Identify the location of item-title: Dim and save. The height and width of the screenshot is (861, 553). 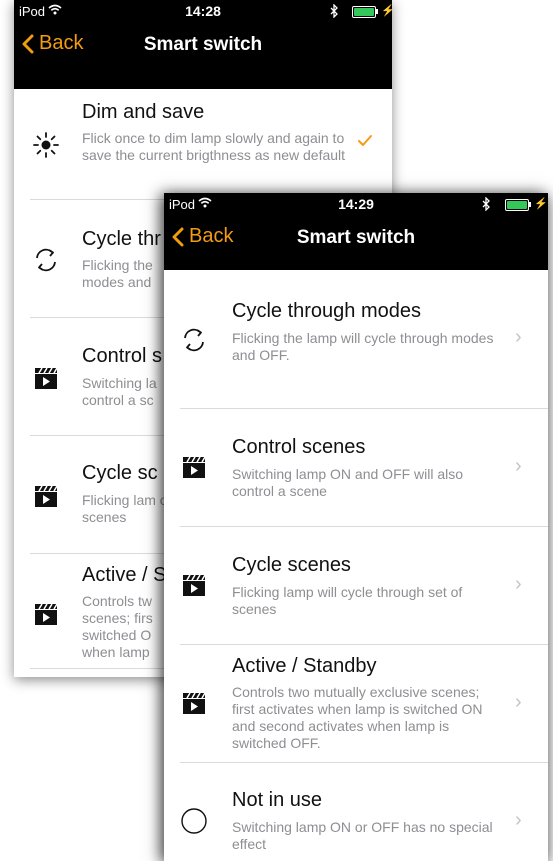
(143, 112).